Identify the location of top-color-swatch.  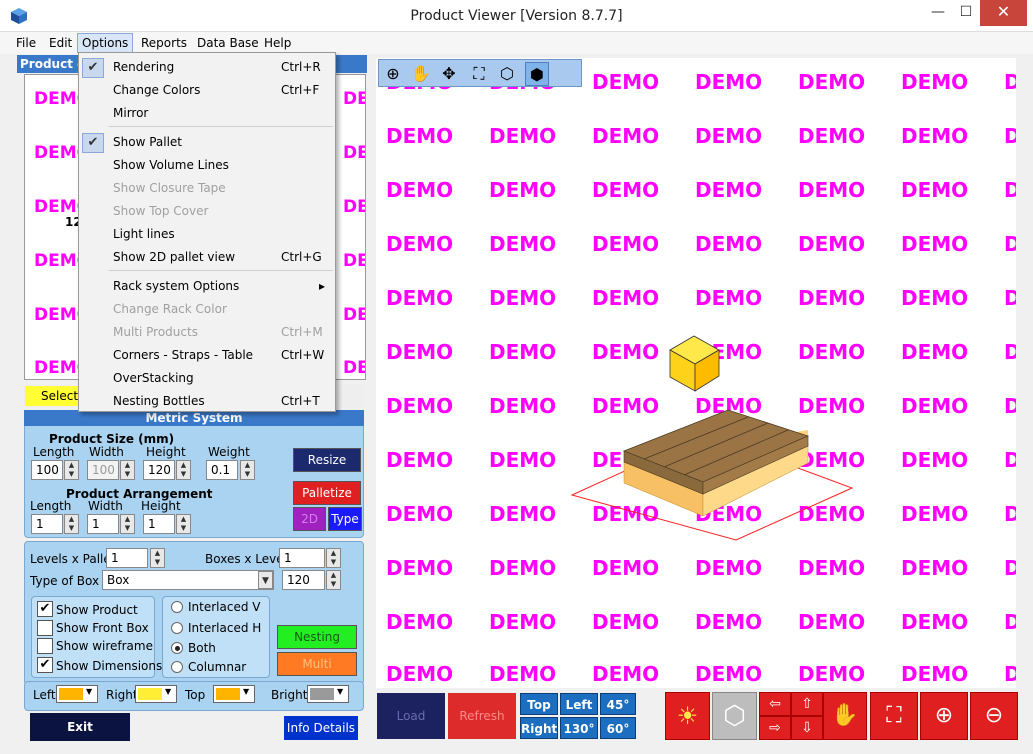
(228, 694).